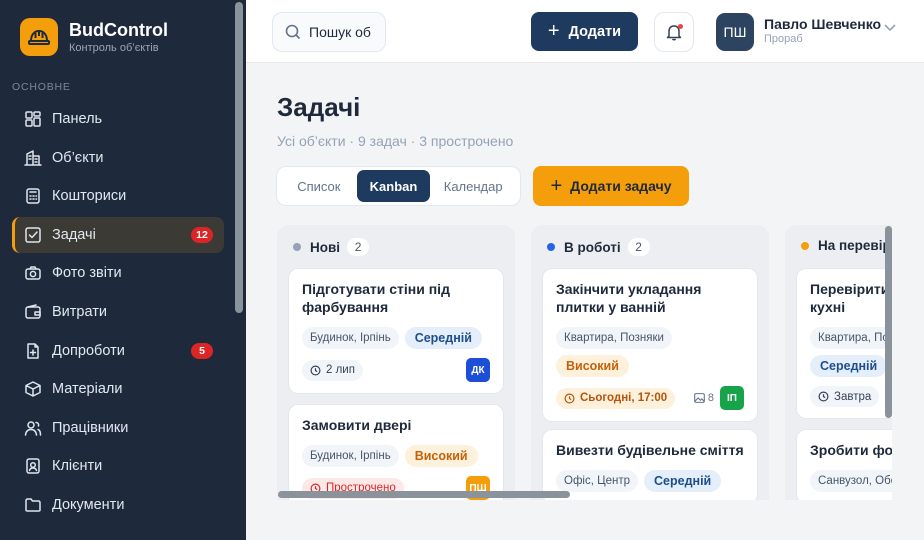 The image size is (924, 540). I want to click on task-tags: Будинок, Ірпінь Середній, so click(396, 338).